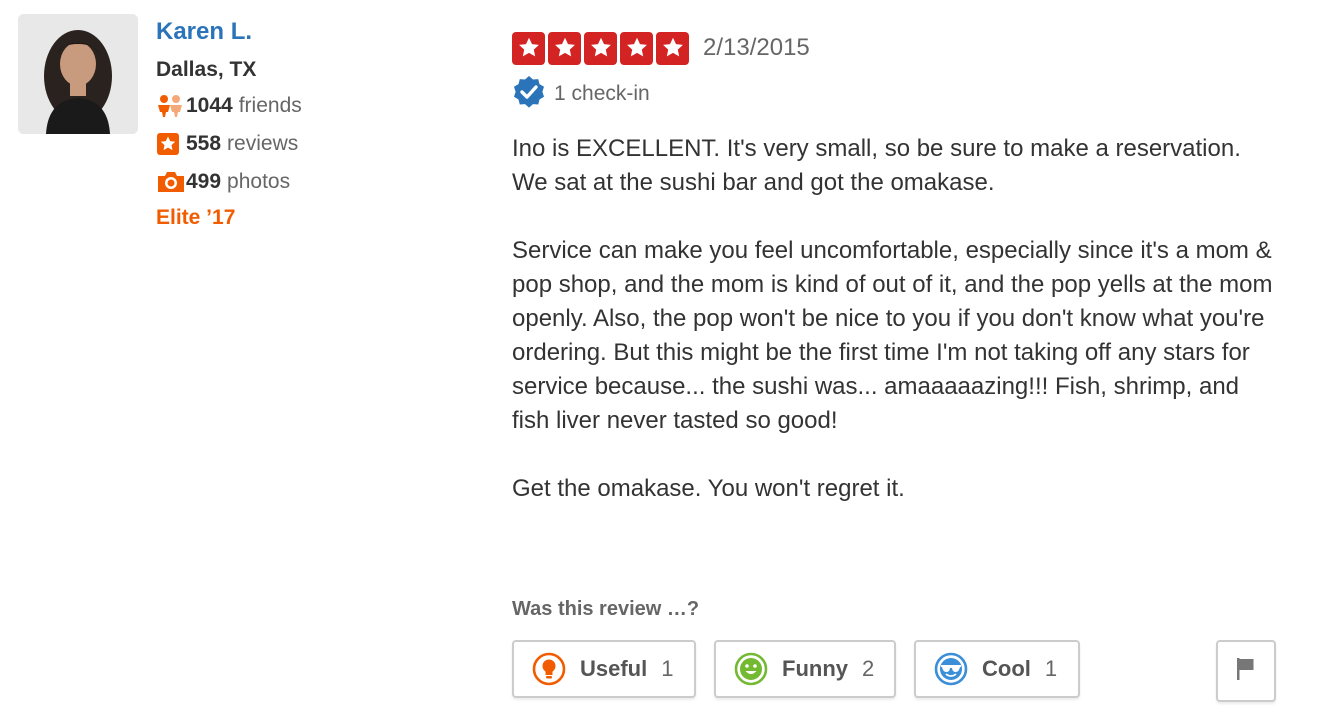  I want to click on cool-button: Cool 1, so click(997, 669).